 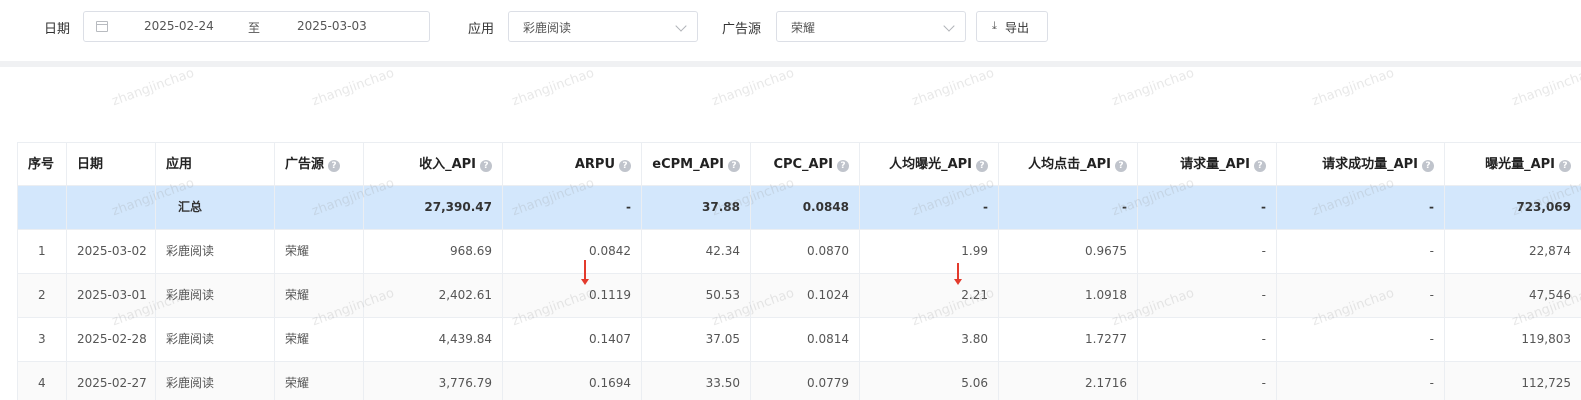 What do you see at coordinates (102, 26) in the screenshot?
I see `calendar-icon` at bounding box center [102, 26].